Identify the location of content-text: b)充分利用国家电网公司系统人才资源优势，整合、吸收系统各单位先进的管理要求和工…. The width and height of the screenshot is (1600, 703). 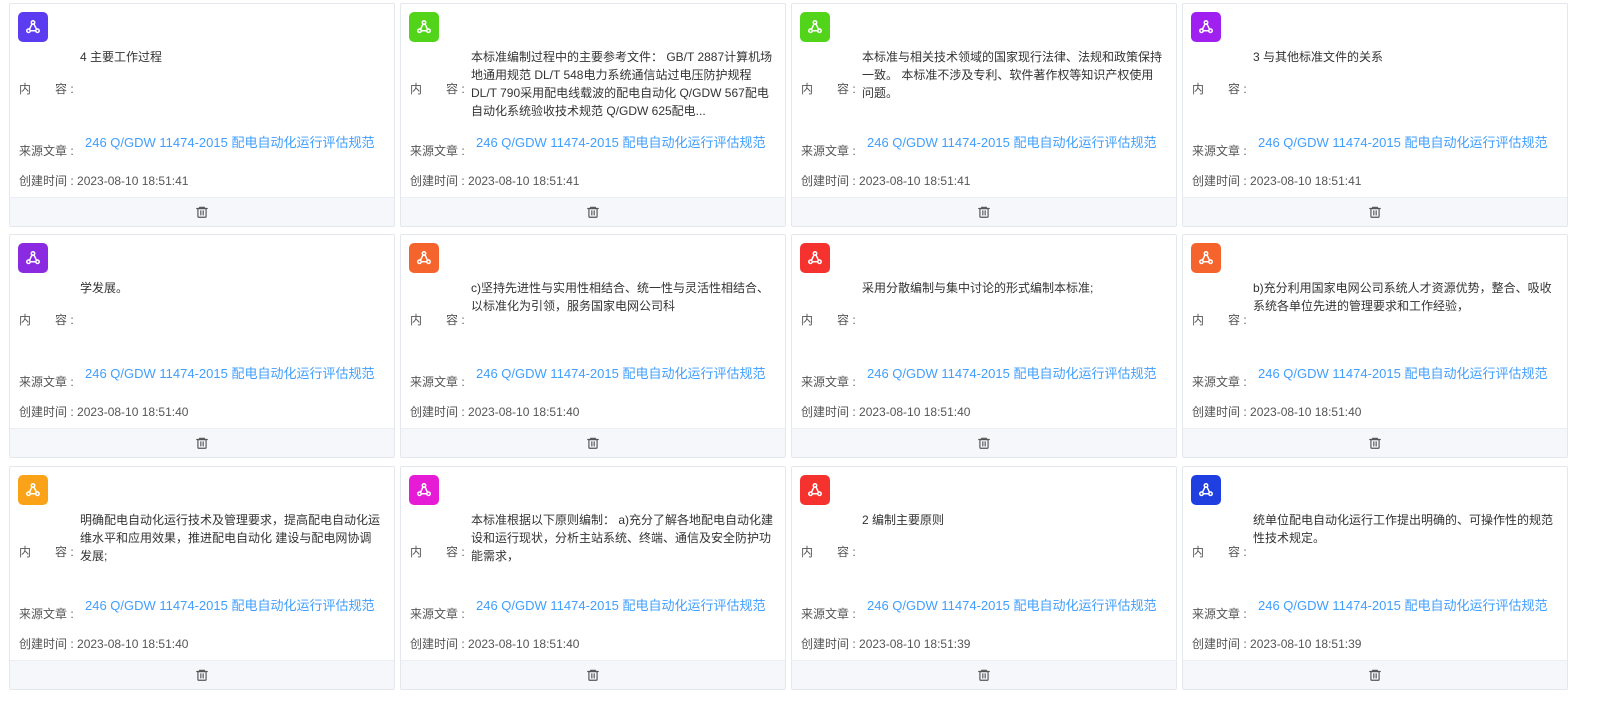
(1402, 297).